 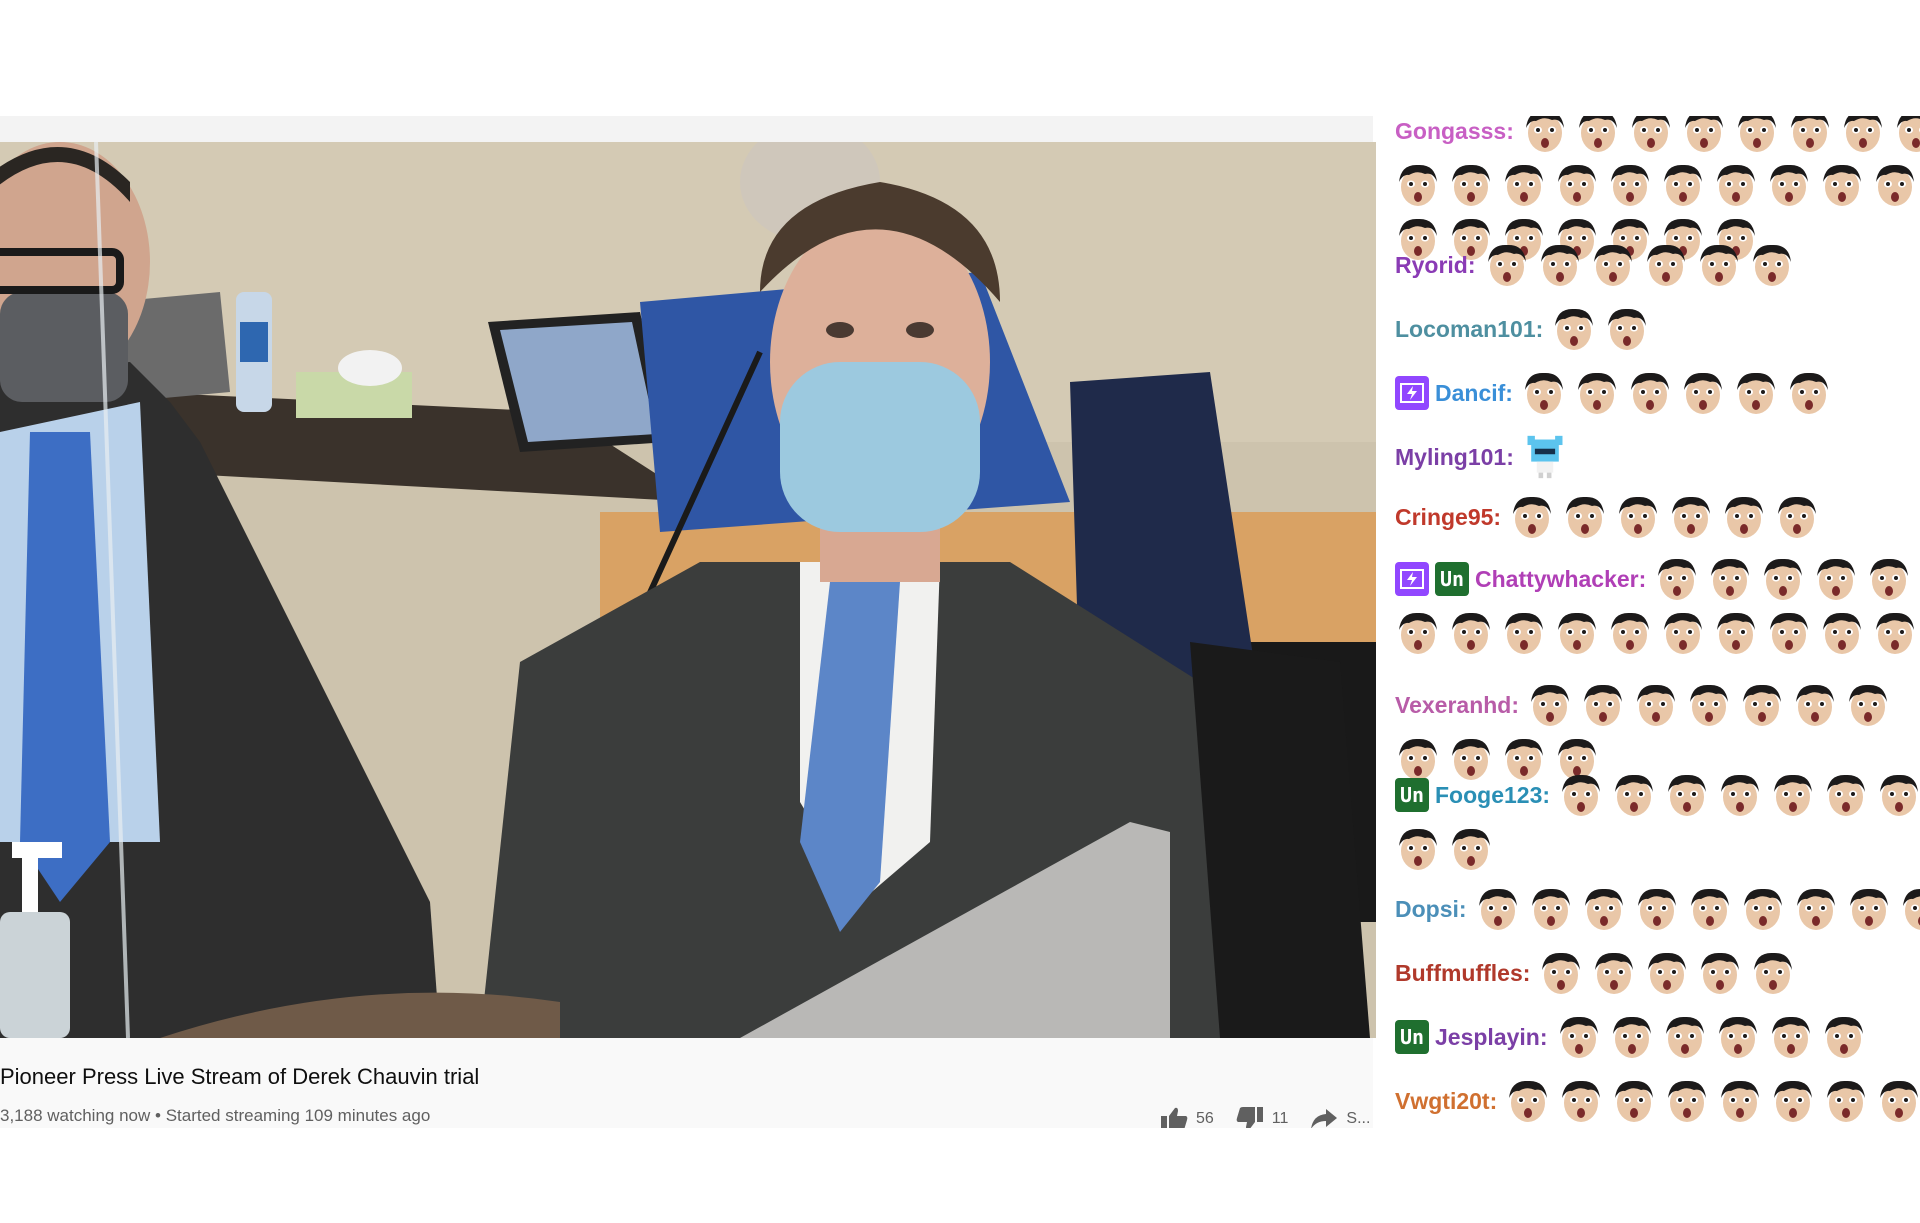 What do you see at coordinates (1474, 393) in the screenshot?
I see `chat-username: Dancif:` at bounding box center [1474, 393].